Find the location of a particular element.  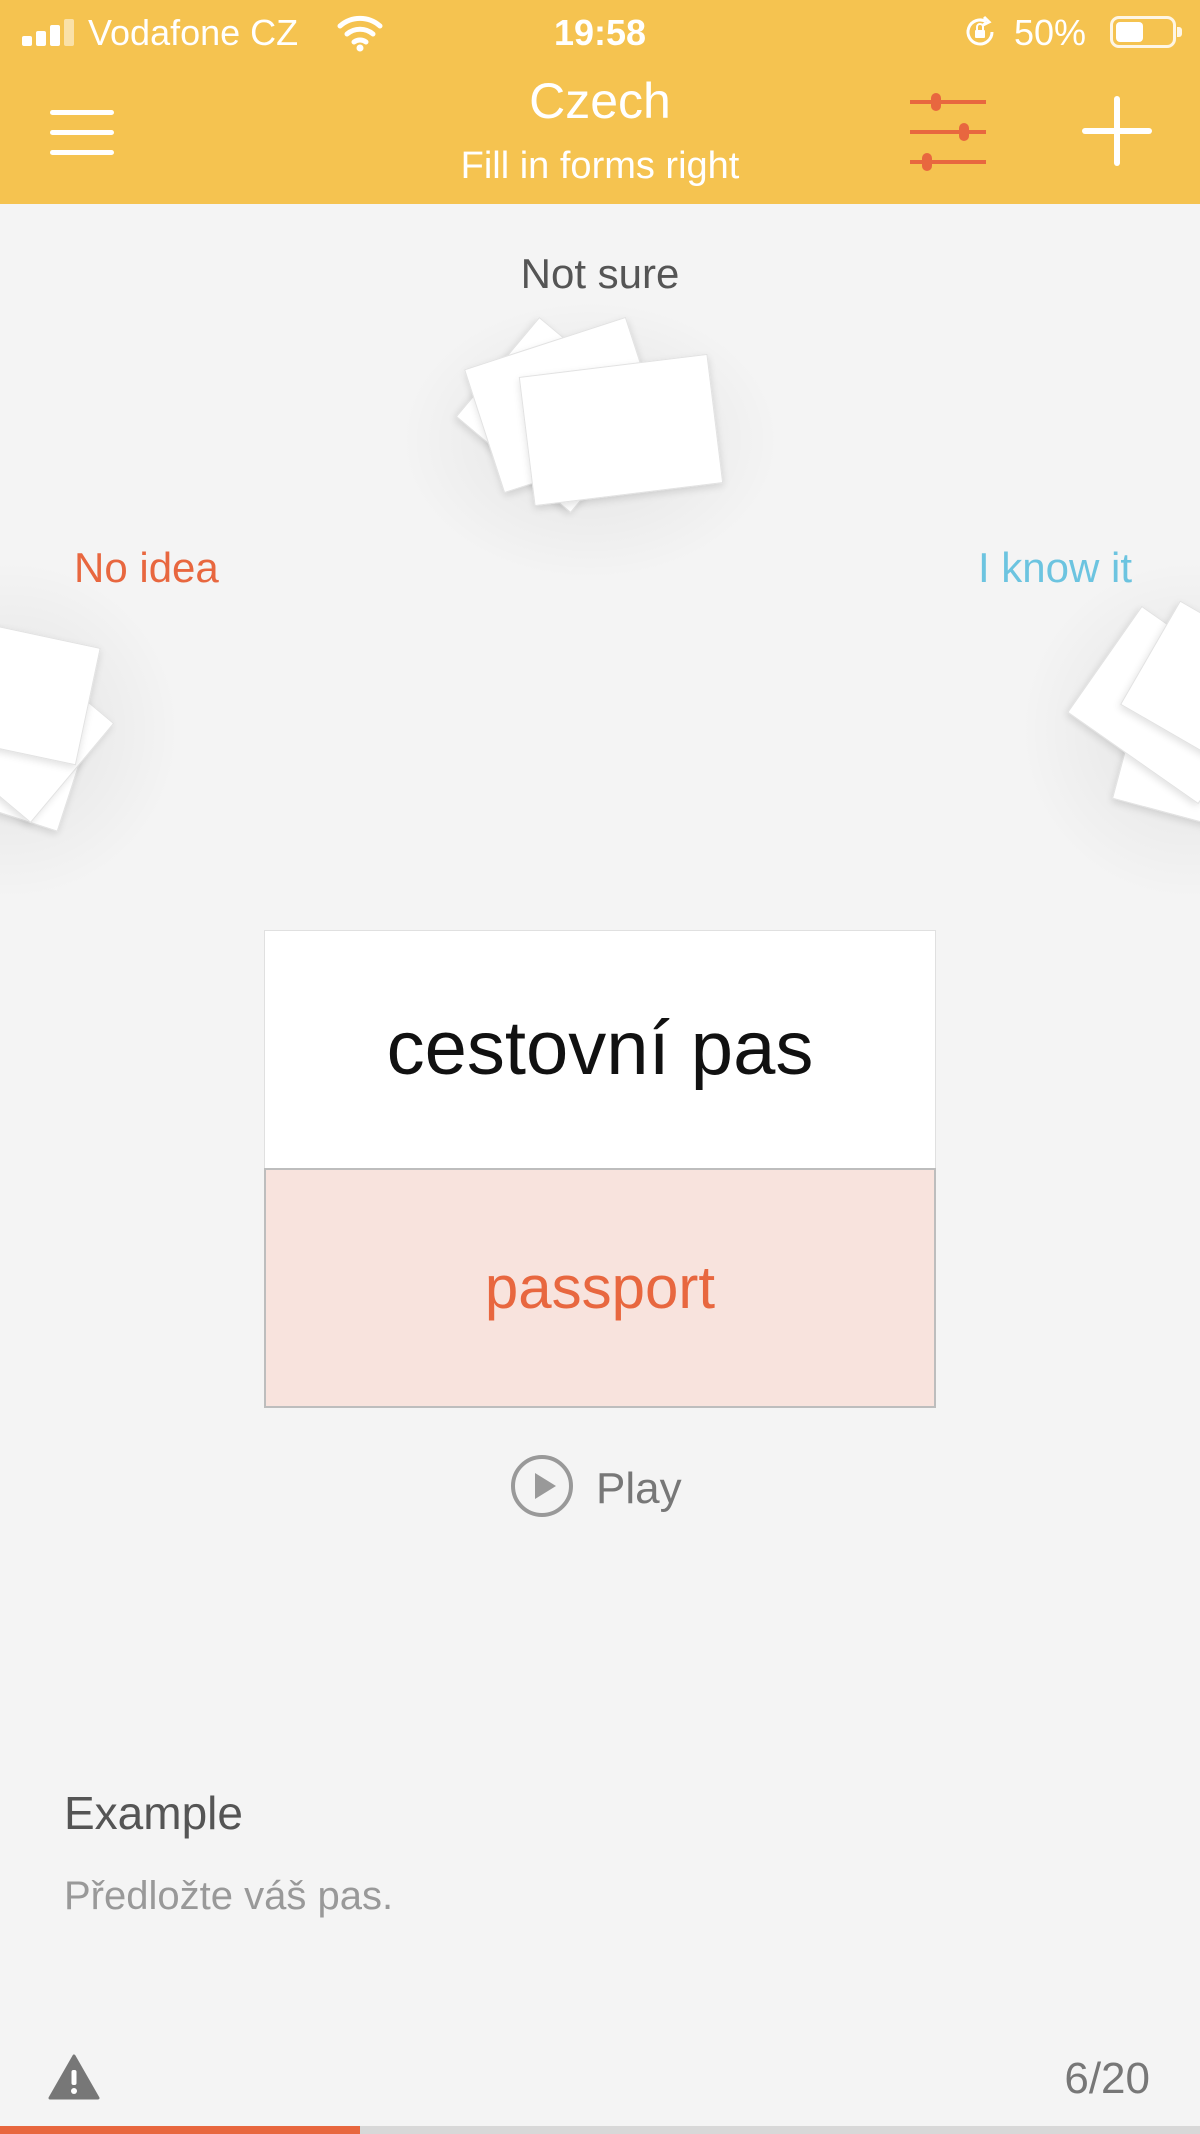

play-button: Play is located at coordinates (605, 1489).